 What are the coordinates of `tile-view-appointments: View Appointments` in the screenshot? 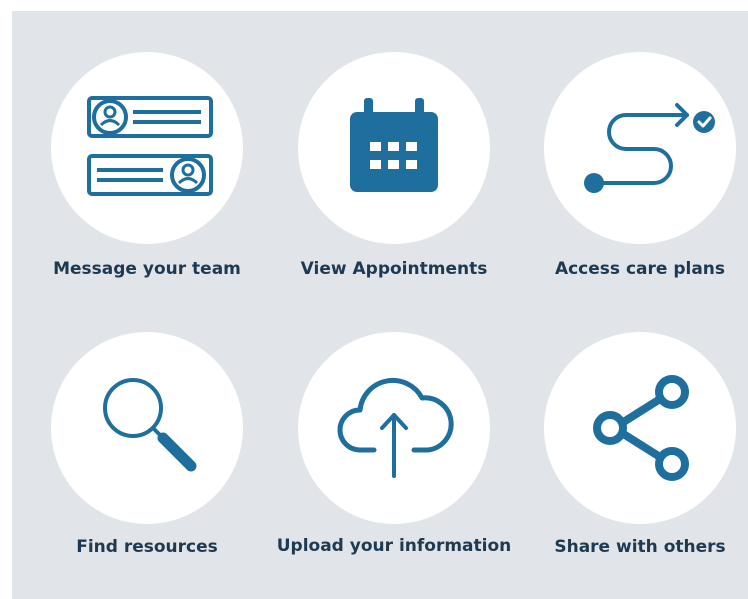 It's located at (394, 168).